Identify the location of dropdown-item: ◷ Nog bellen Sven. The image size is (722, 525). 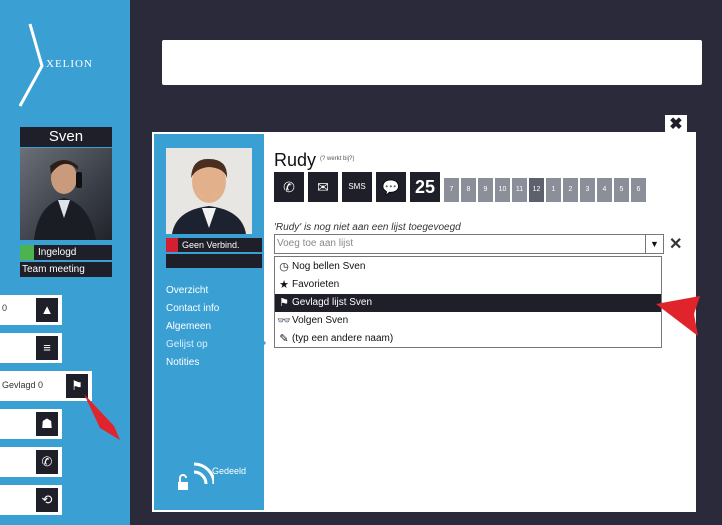
(468, 267).